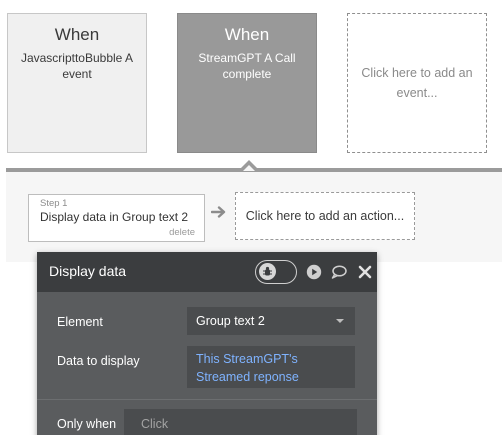 This screenshot has width=502, height=435. What do you see at coordinates (271, 367) in the screenshot?
I see `data-to-display-expression: This StreamGPT's Streamed reponse` at bounding box center [271, 367].